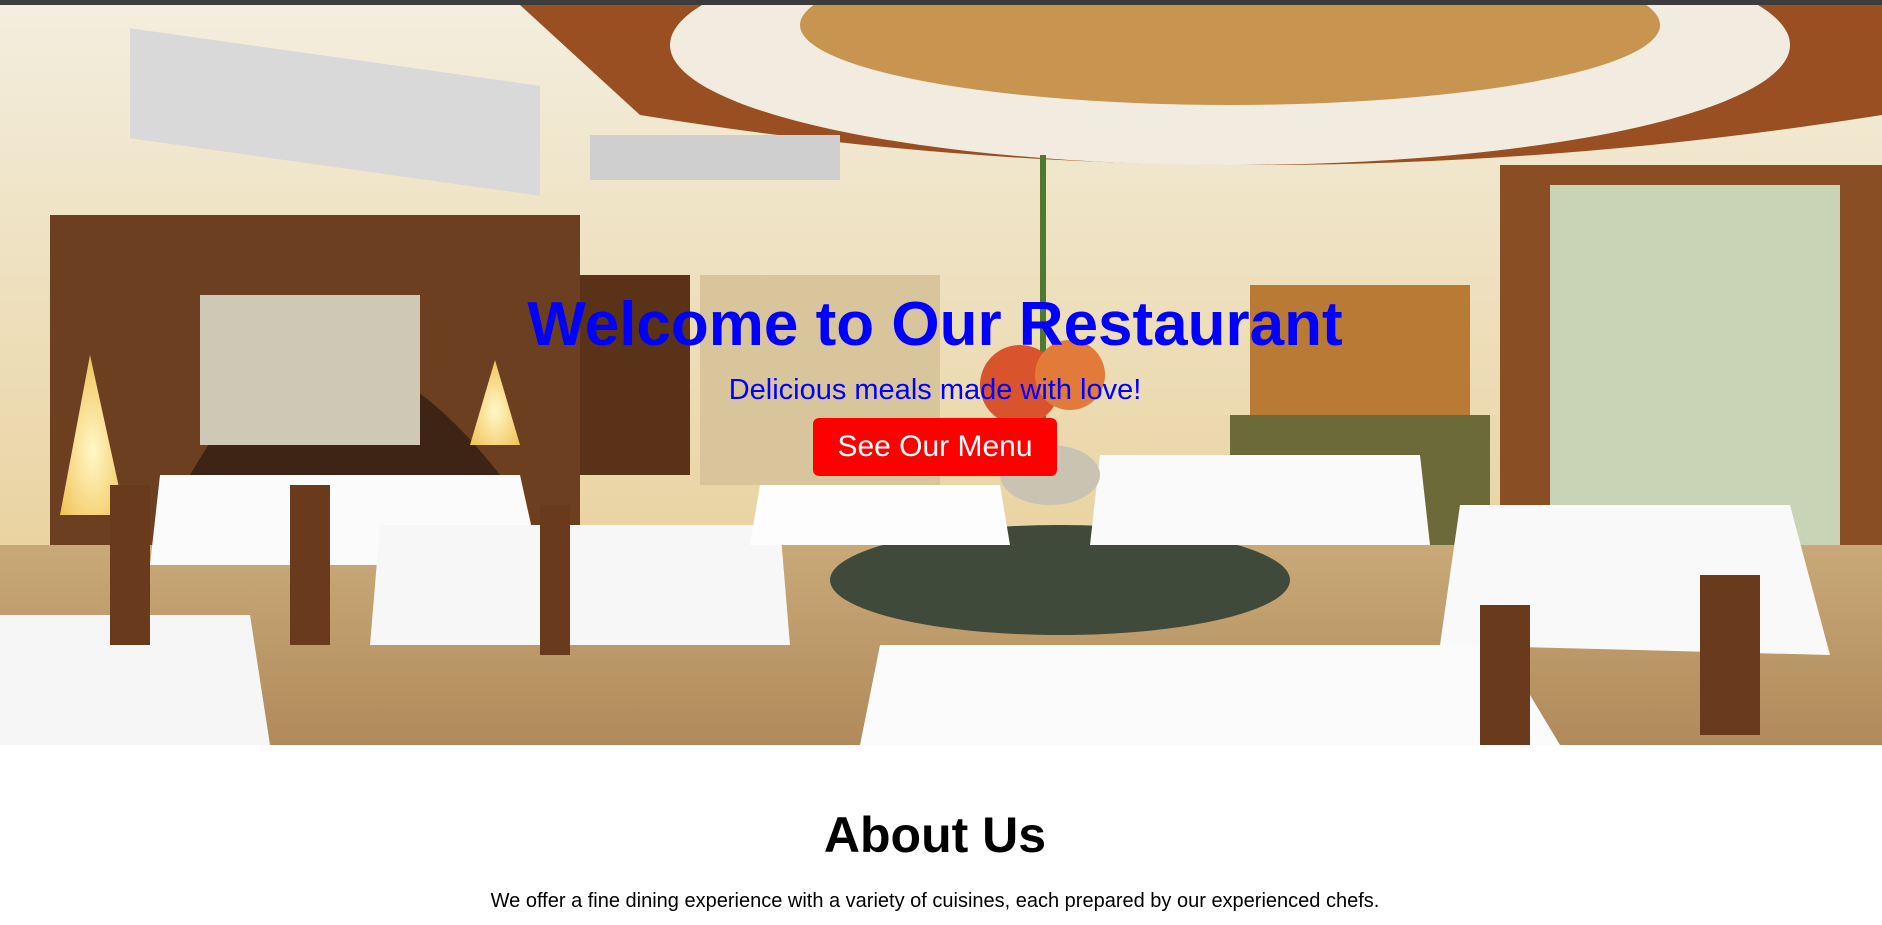  What do you see at coordinates (935, 447) in the screenshot?
I see `see-menu-button: See Our Menu` at bounding box center [935, 447].